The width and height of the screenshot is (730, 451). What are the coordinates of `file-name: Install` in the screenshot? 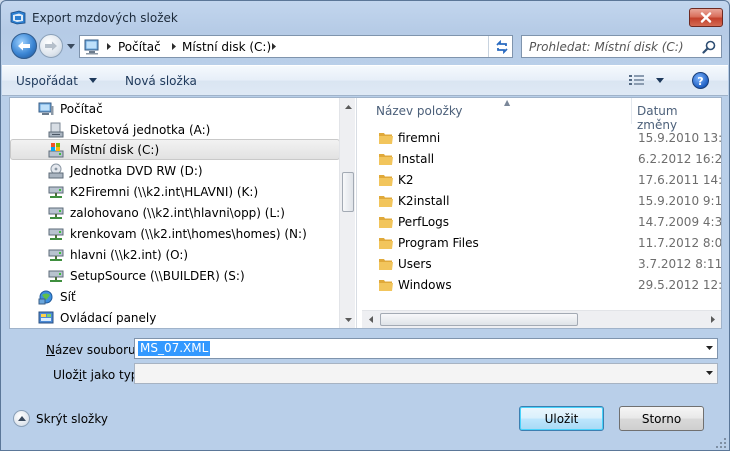 It's located at (416, 159).